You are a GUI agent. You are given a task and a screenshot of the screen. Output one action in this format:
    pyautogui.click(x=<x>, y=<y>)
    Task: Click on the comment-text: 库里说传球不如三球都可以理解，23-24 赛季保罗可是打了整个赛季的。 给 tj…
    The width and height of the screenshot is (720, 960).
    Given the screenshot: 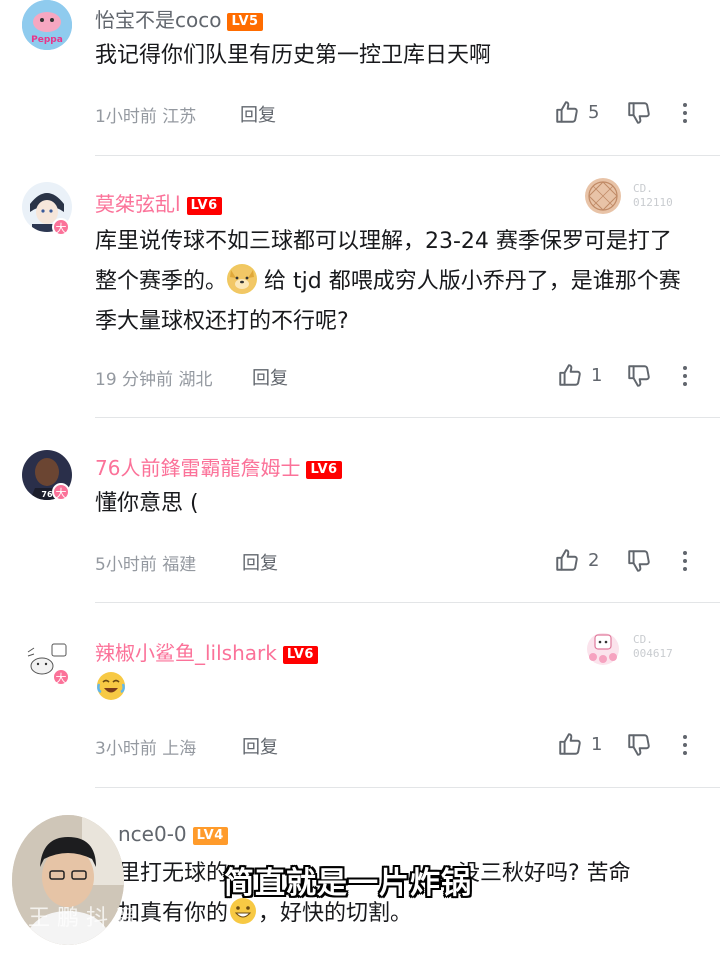 What is the action you would take?
    pyautogui.click(x=388, y=281)
    